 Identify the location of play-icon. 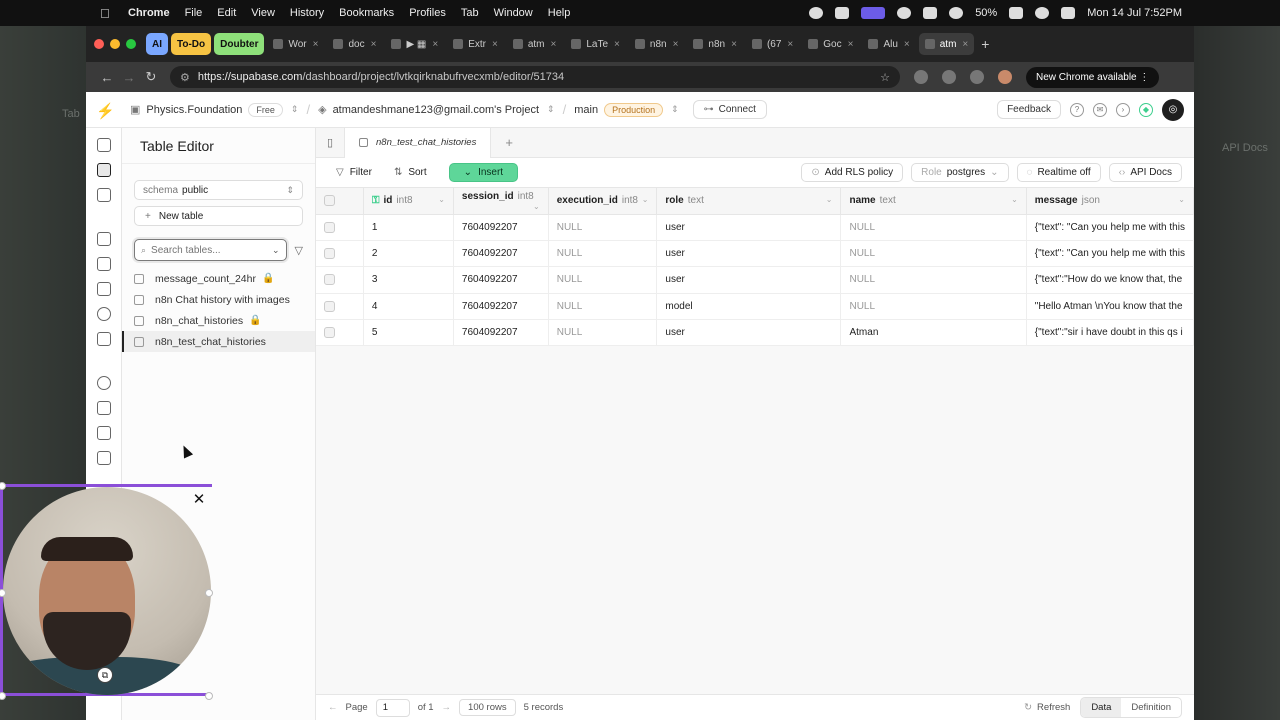
(904, 13).